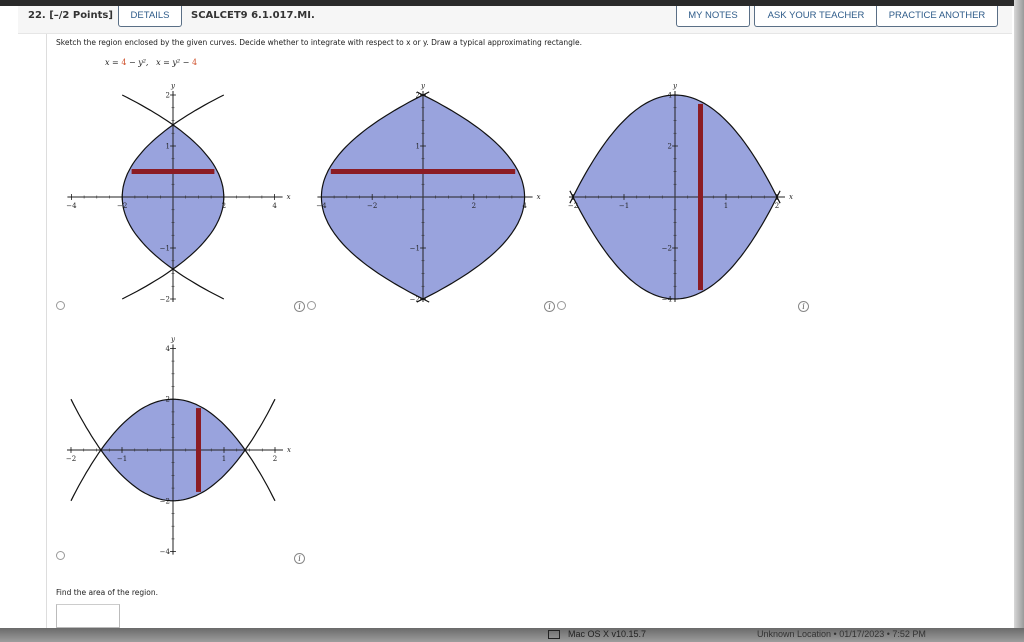  I want to click on x-tick-label: 4, so click(274, 206).